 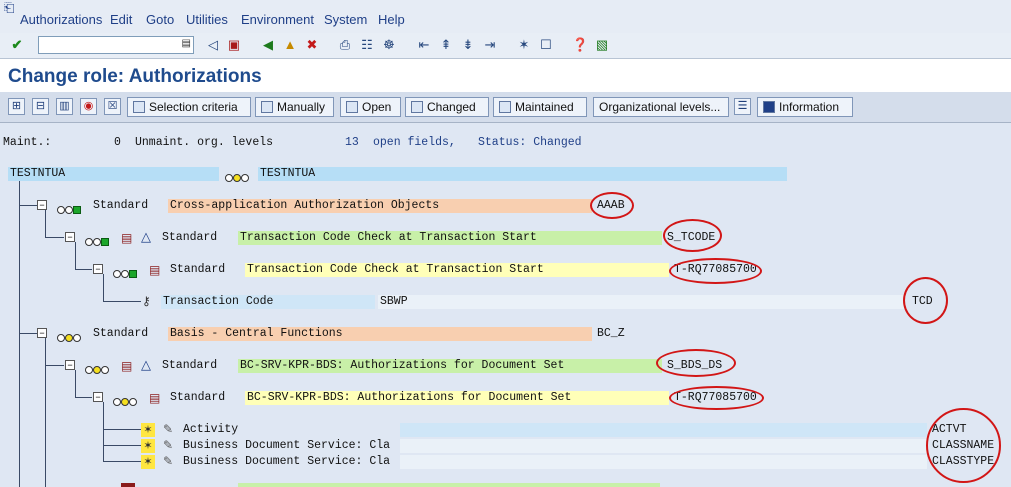 I want to click on shortcut-icon: ☐, so click(x=546, y=45).